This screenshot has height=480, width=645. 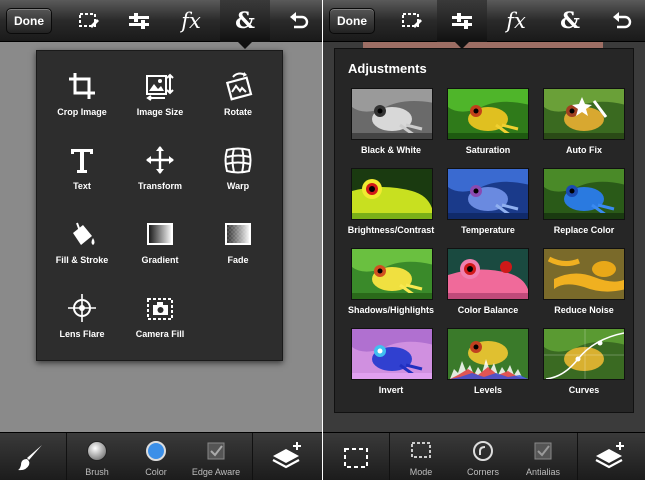 What do you see at coordinates (584, 150) in the screenshot?
I see `adjustment-label: Auto Fix` at bounding box center [584, 150].